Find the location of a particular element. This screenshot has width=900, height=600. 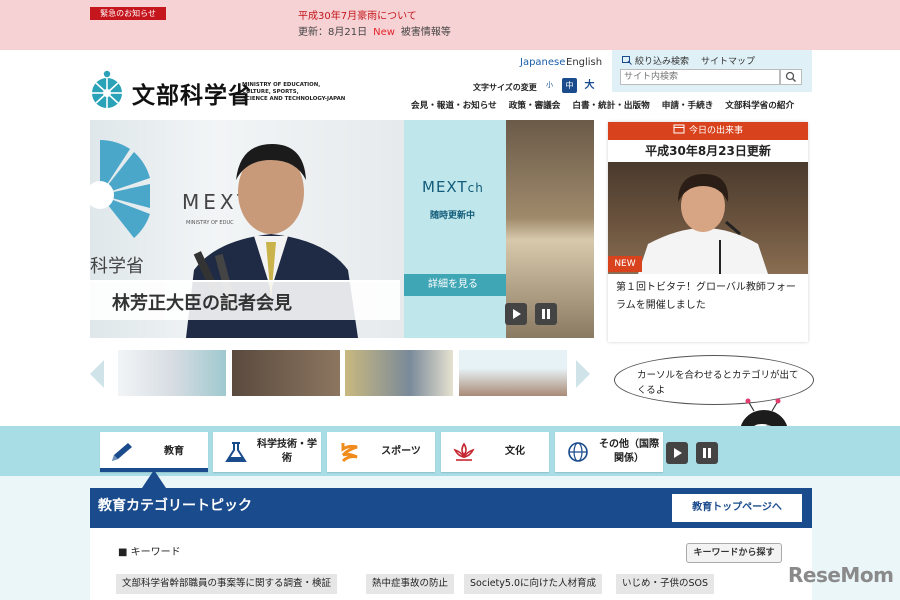

carousel-prev-arrow is located at coordinates (97, 374).